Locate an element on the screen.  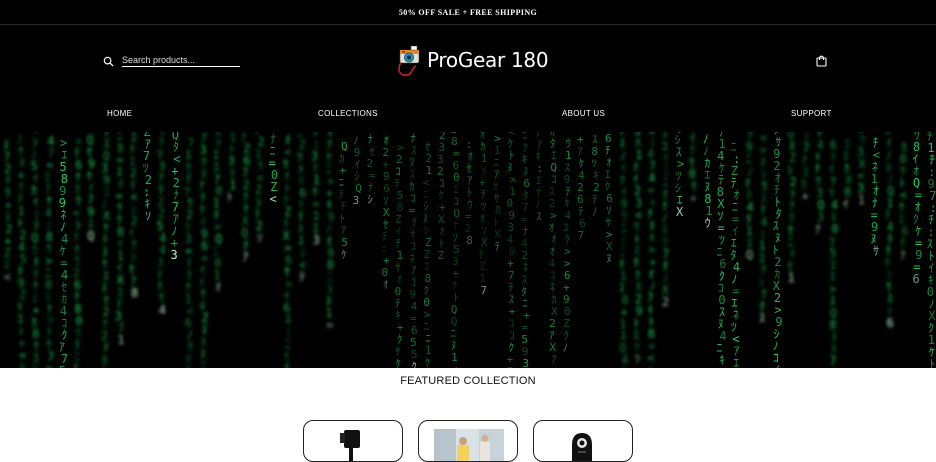
nav-about-us: ABOUT US is located at coordinates (583, 113).